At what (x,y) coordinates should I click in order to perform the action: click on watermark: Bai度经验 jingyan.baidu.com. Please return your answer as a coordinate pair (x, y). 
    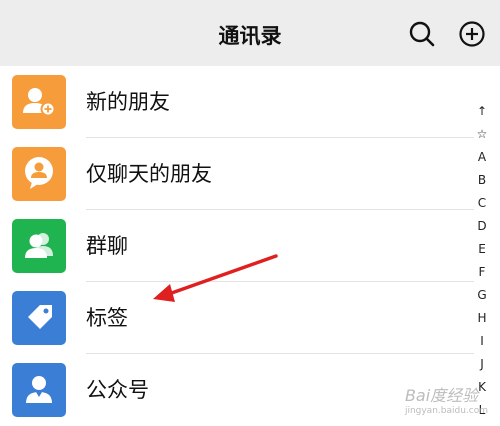
    Looking at the image, I should click on (446, 399).